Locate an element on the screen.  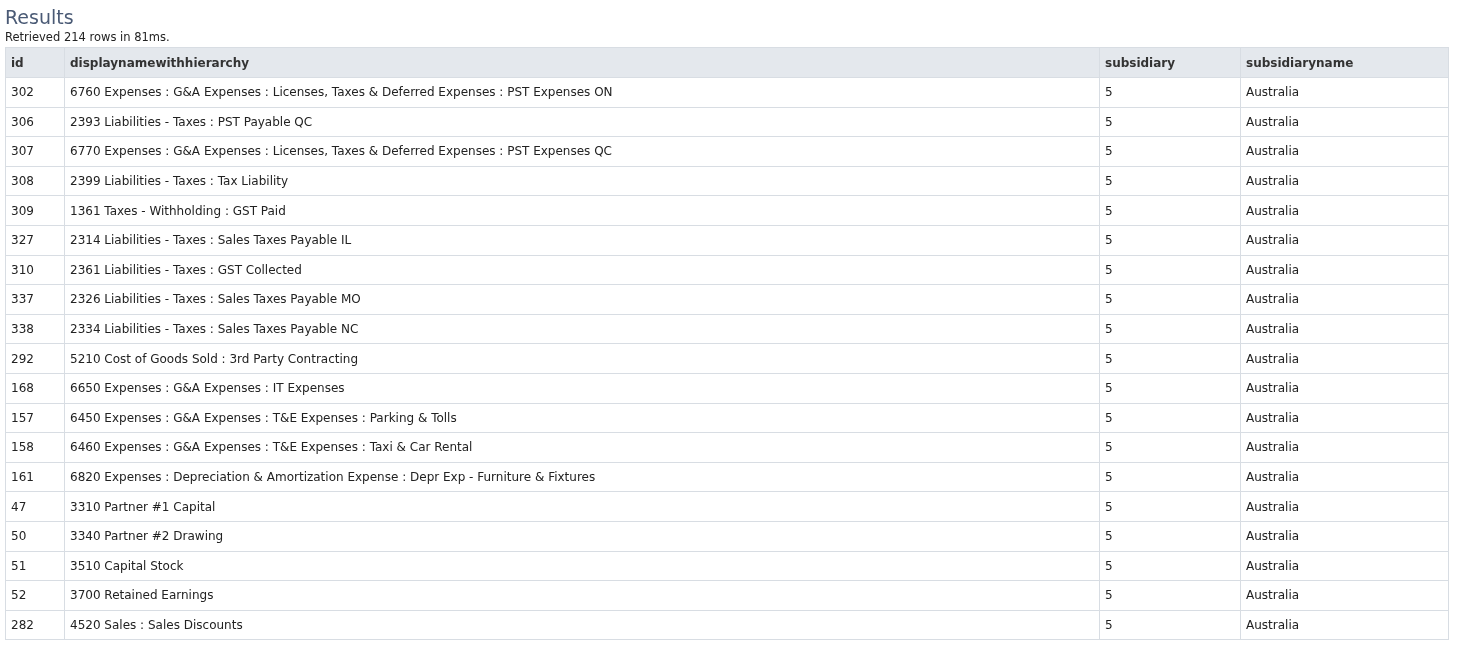
table-cell: 161 is located at coordinates (35, 477).